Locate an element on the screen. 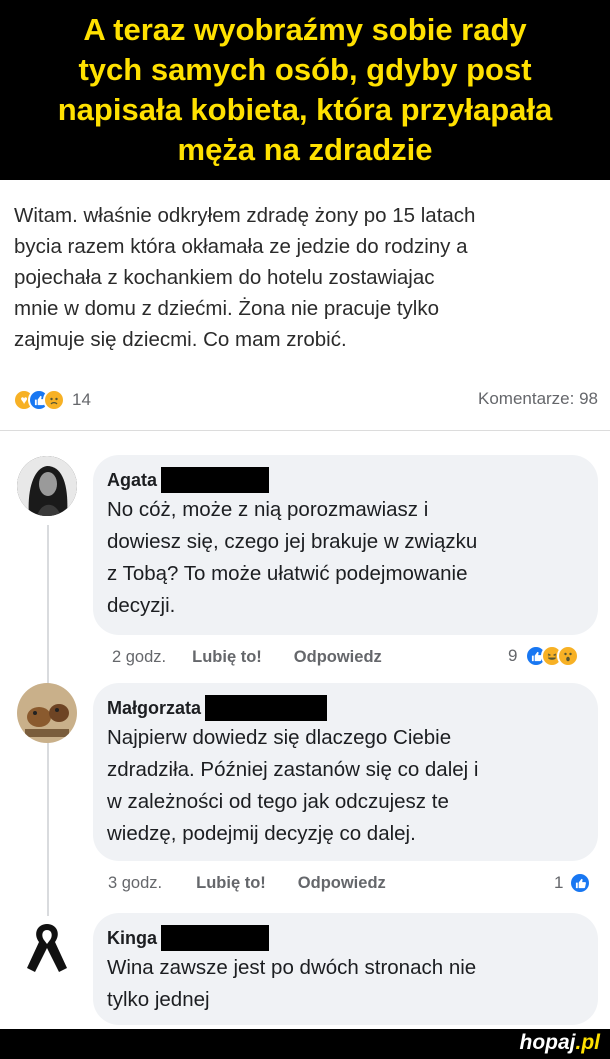 This screenshot has width=610, height=1059. comment-actions: 2 godz. Lubię to! Odpowiedz is located at coordinates (247, 657).